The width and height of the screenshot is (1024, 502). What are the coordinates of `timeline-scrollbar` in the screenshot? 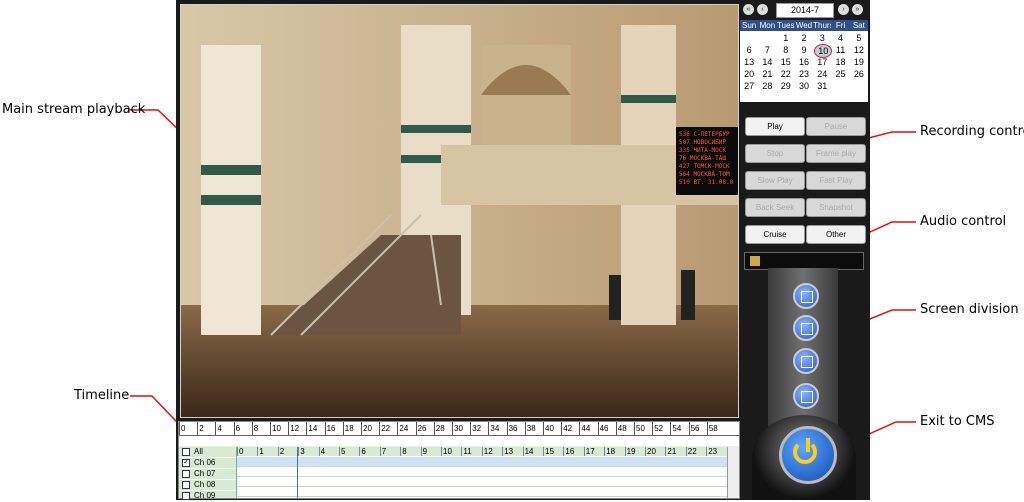 It's located at (733, 472).